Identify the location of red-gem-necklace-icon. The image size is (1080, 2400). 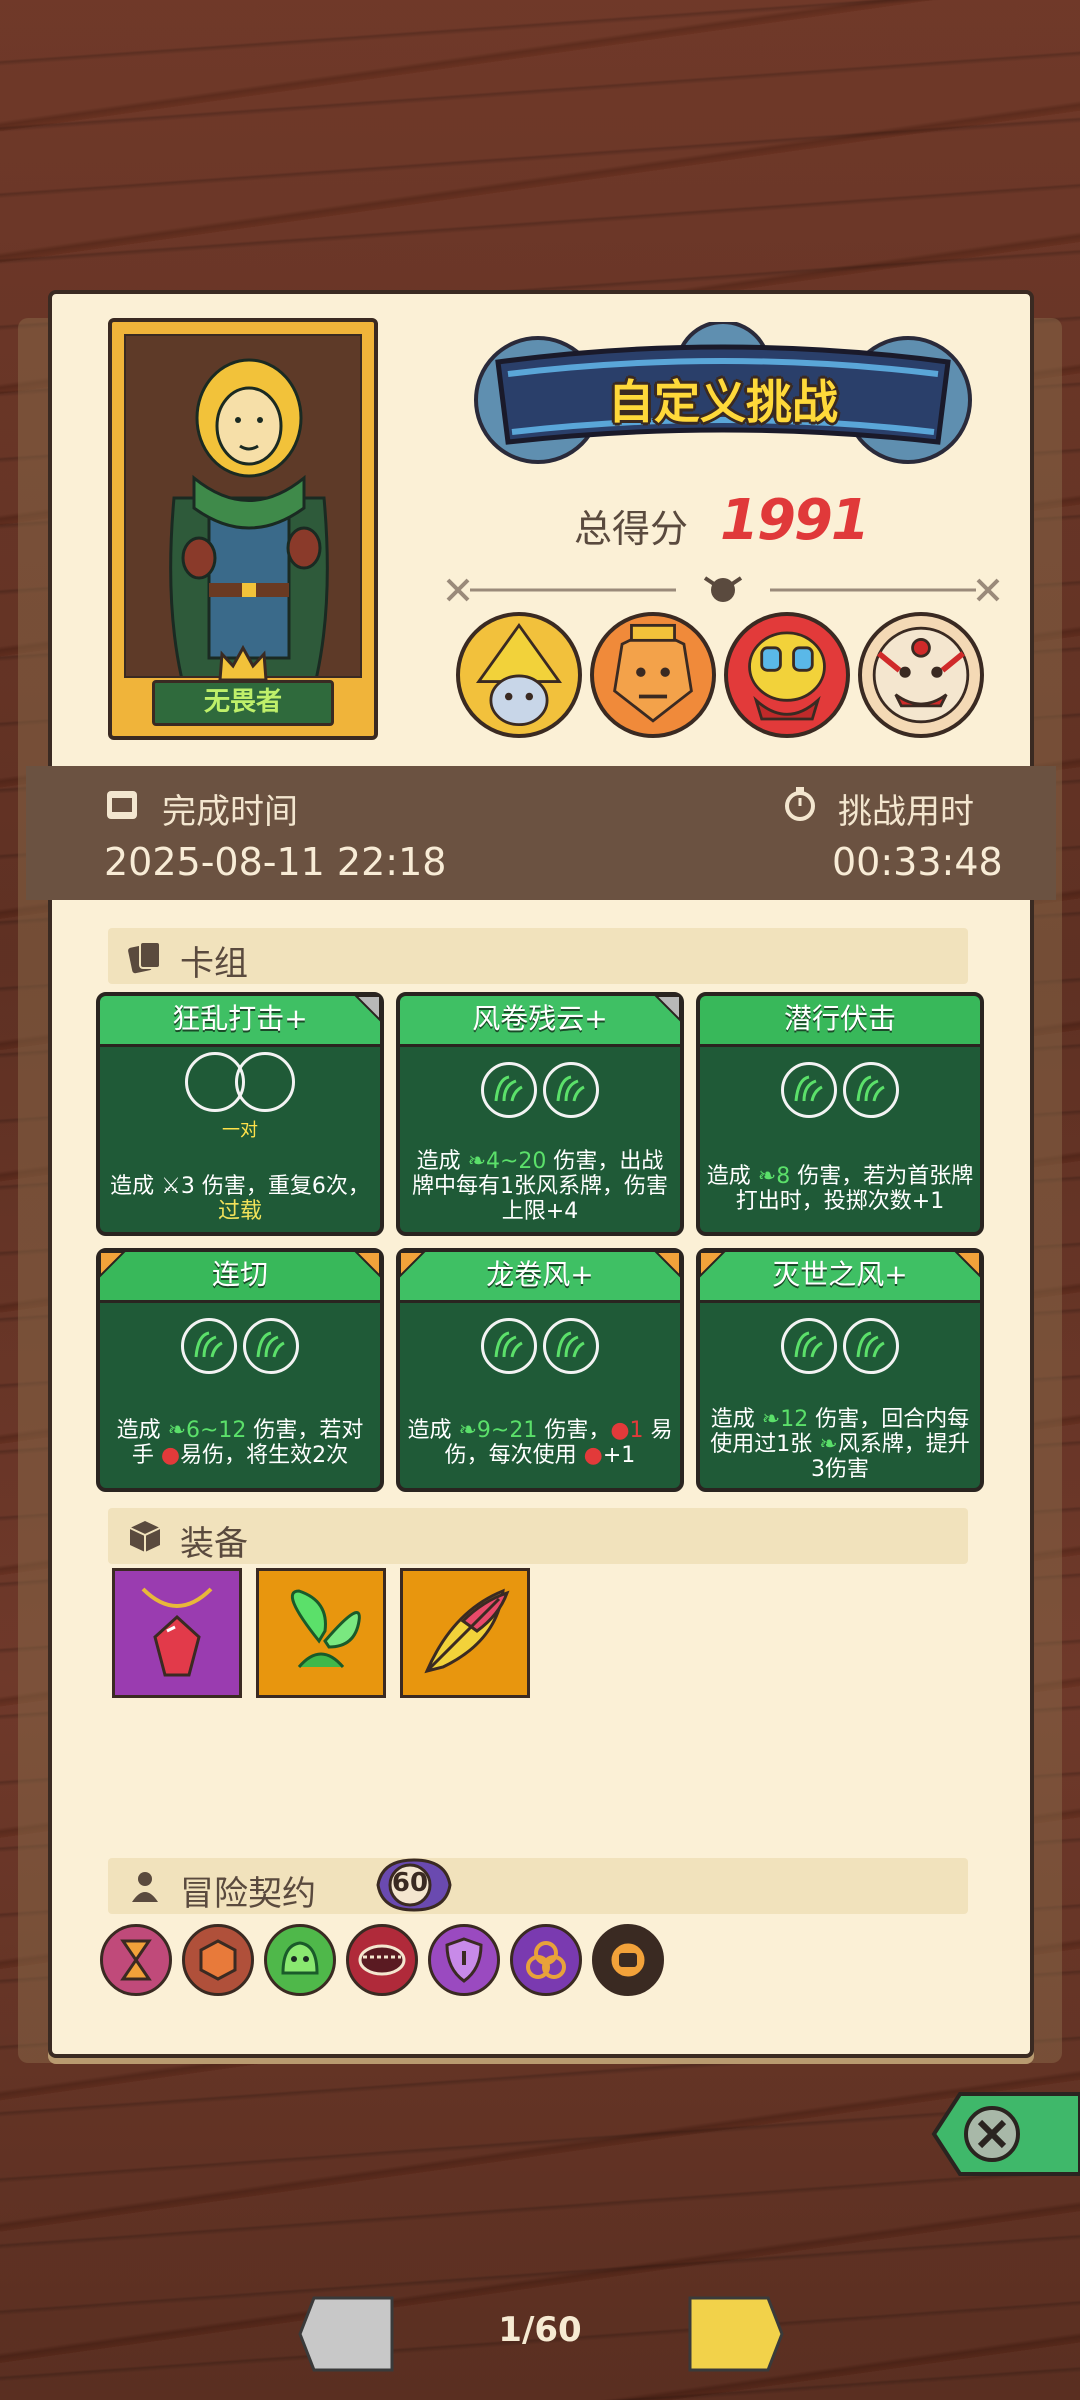
(177, 1632).